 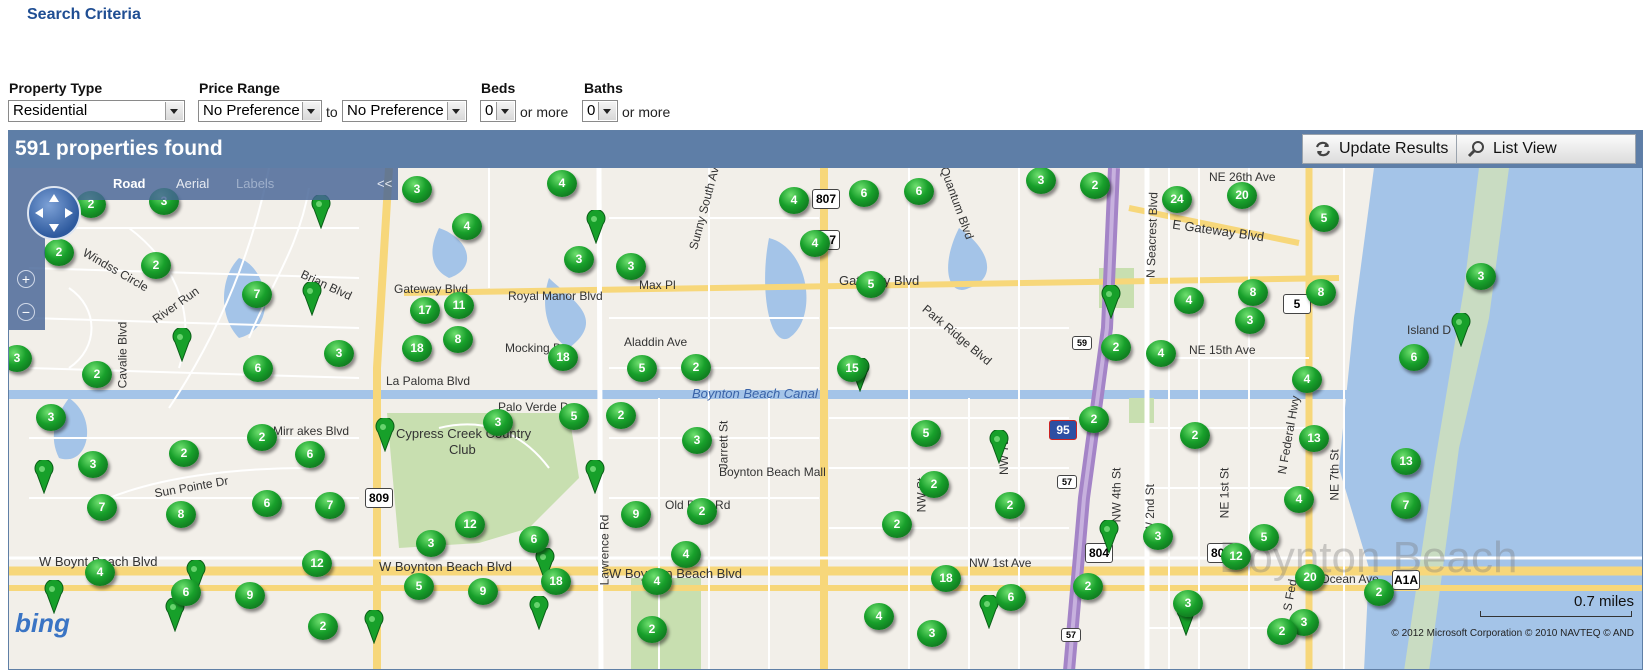 I want to click on baths-select: 0, so click(x=600, y=111).